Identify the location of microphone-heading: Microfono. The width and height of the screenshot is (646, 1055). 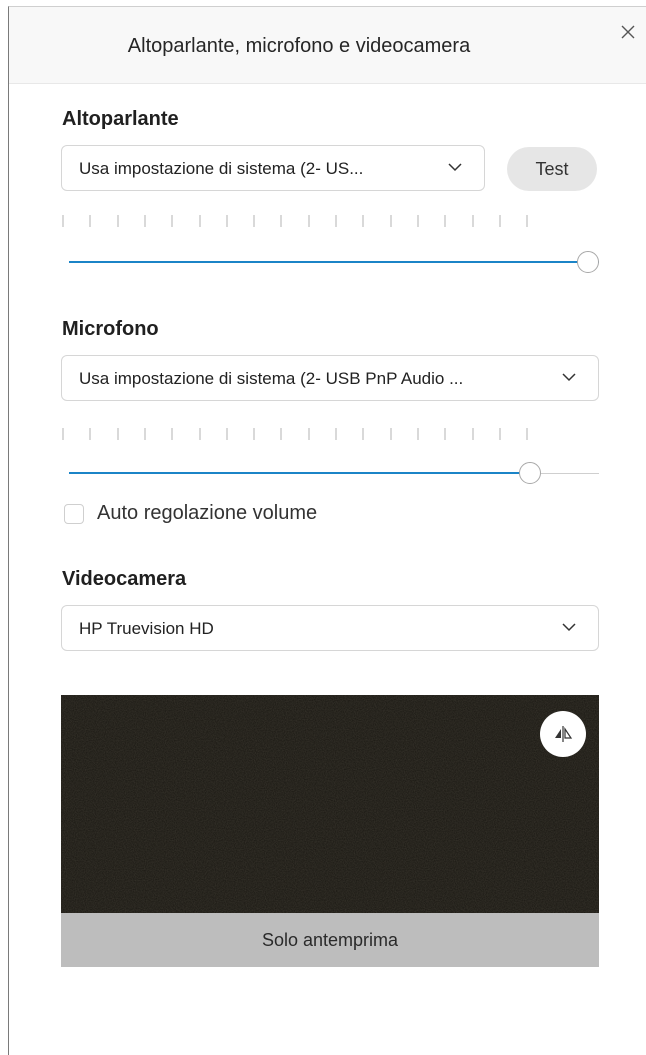
(110, 329).